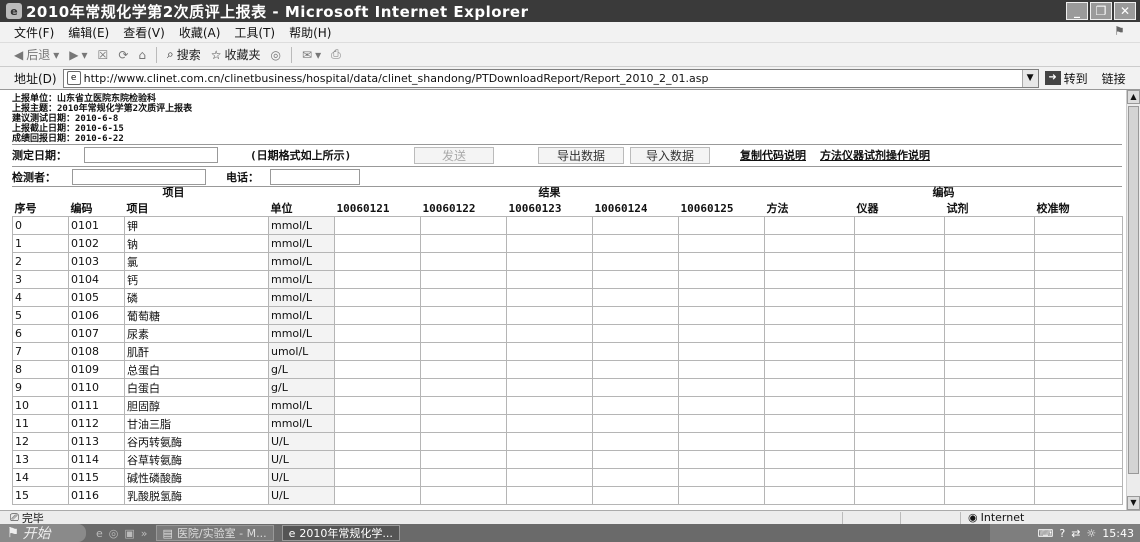 Image resolution: width=1140 pixels, height=542 pixels. Describe the element at coordinates (311, 55) in the screenshot. I see `mail-button: ✉ ▾` at that location.